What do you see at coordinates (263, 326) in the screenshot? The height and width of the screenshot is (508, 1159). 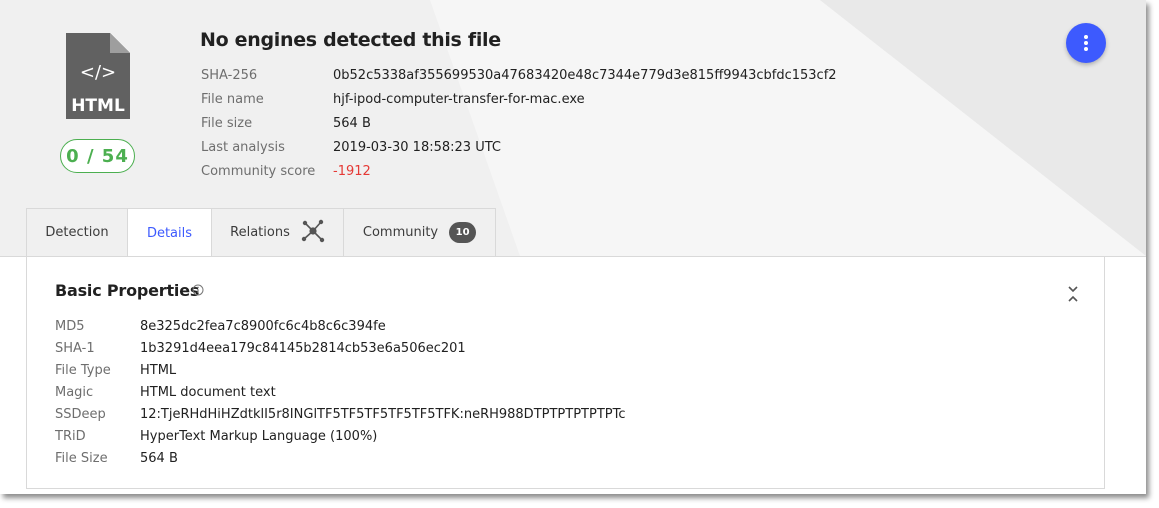 I see `property-value: 8e325dc2fea7c8900fc6c4b8c6c394fe` at bounding box center [263, 326].